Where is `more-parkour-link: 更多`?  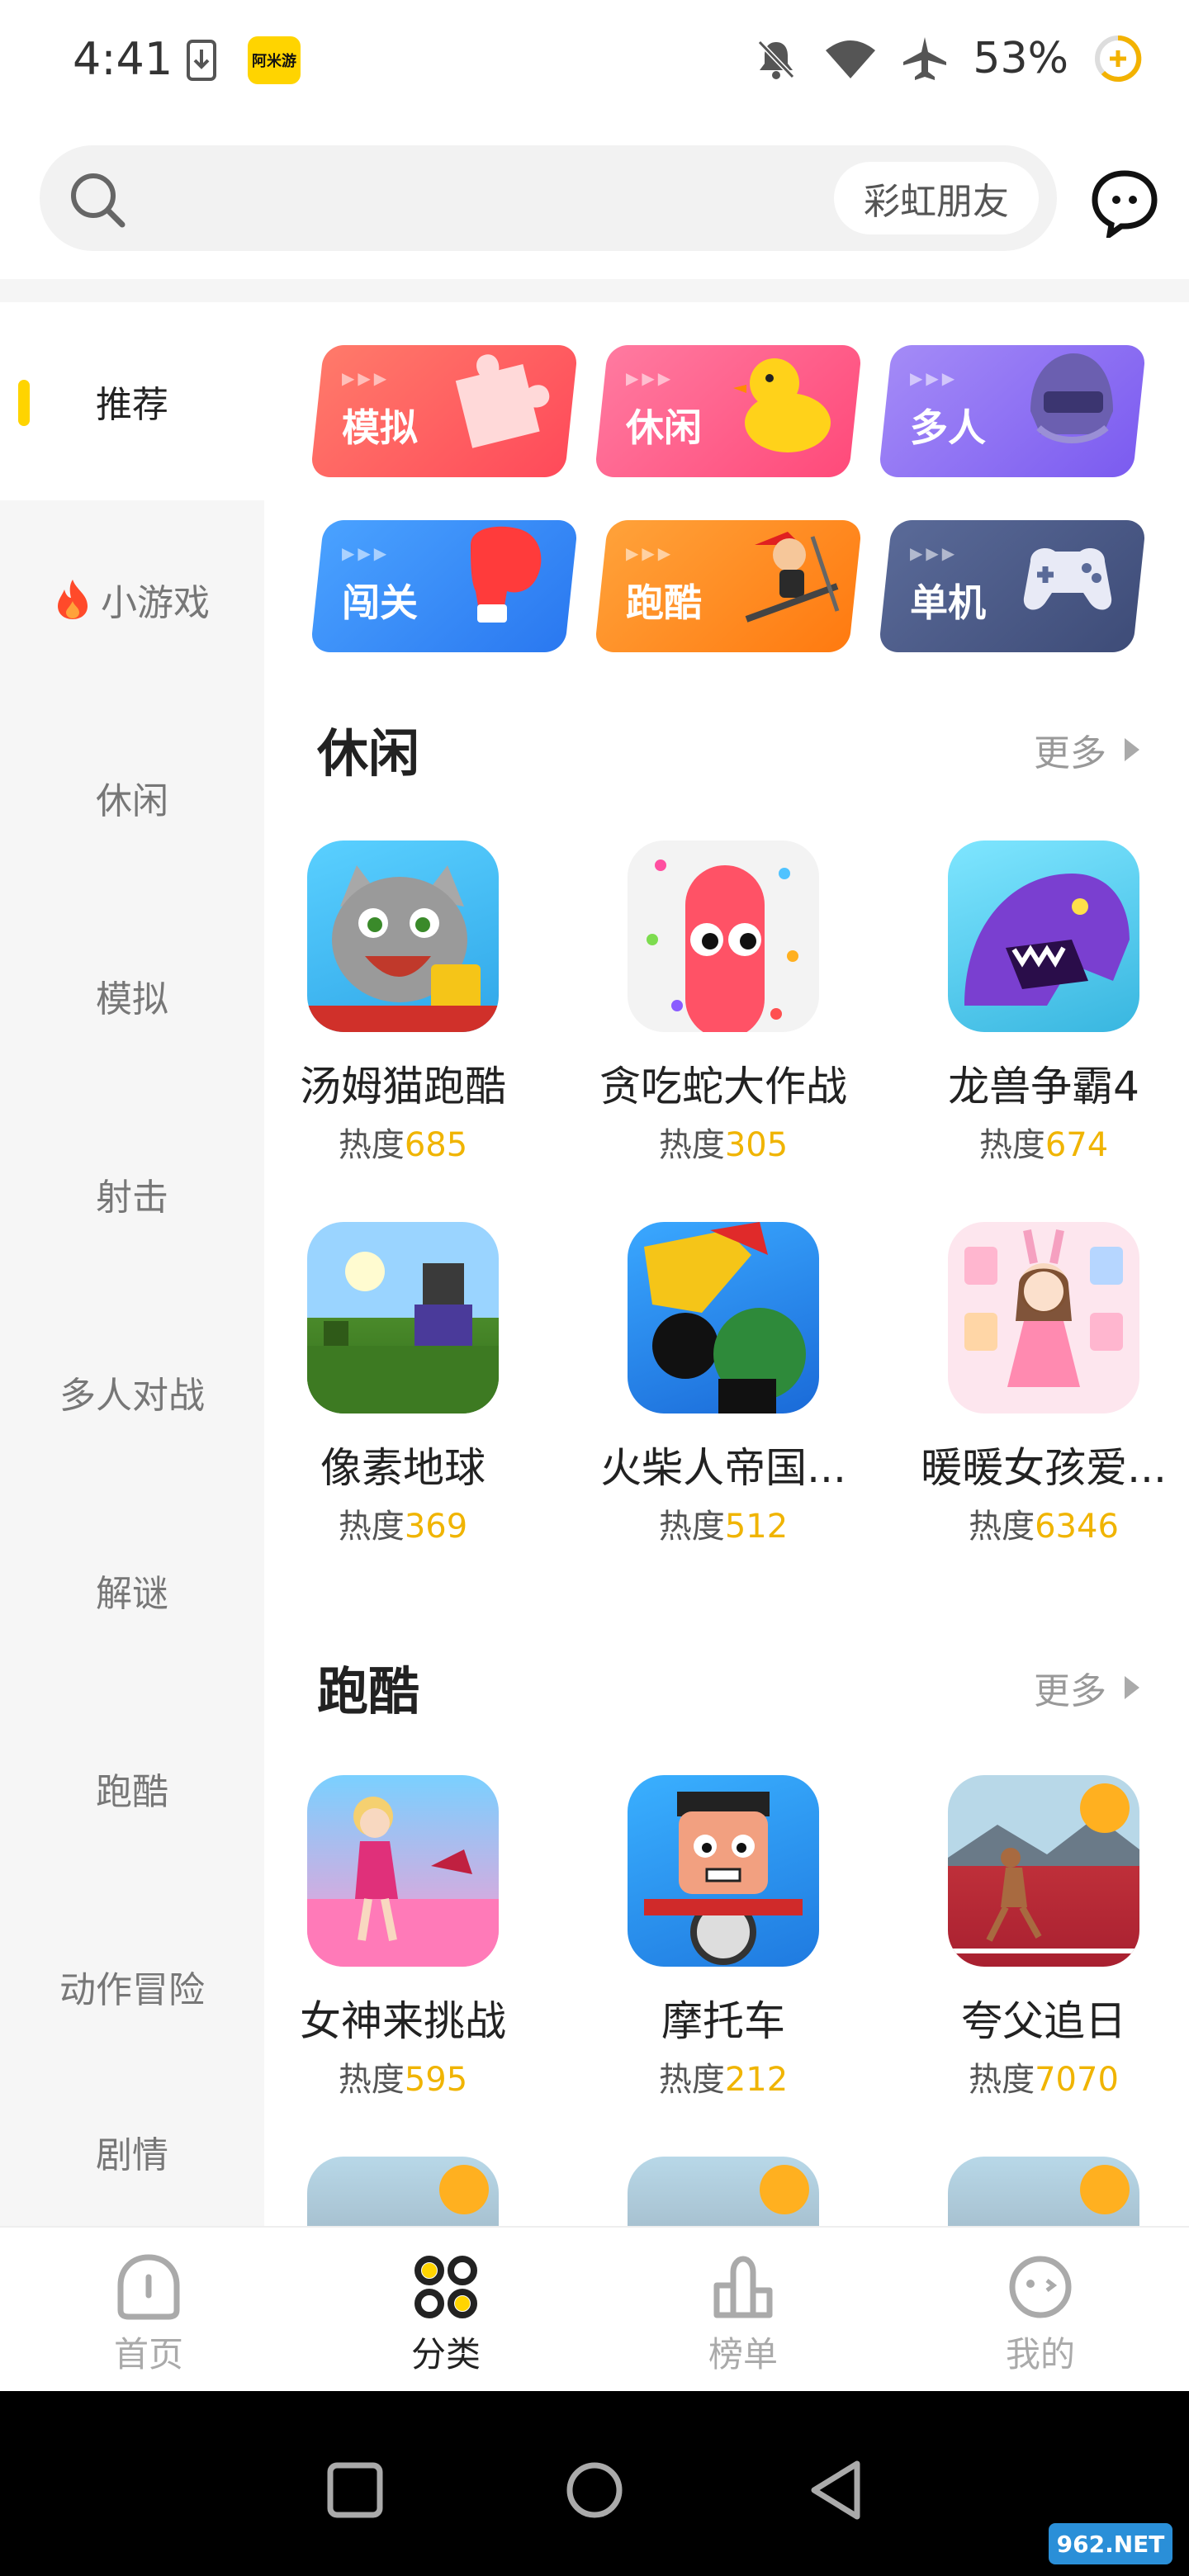 more-parkour-link: 更多 is located at coordinates (1086, 1687).